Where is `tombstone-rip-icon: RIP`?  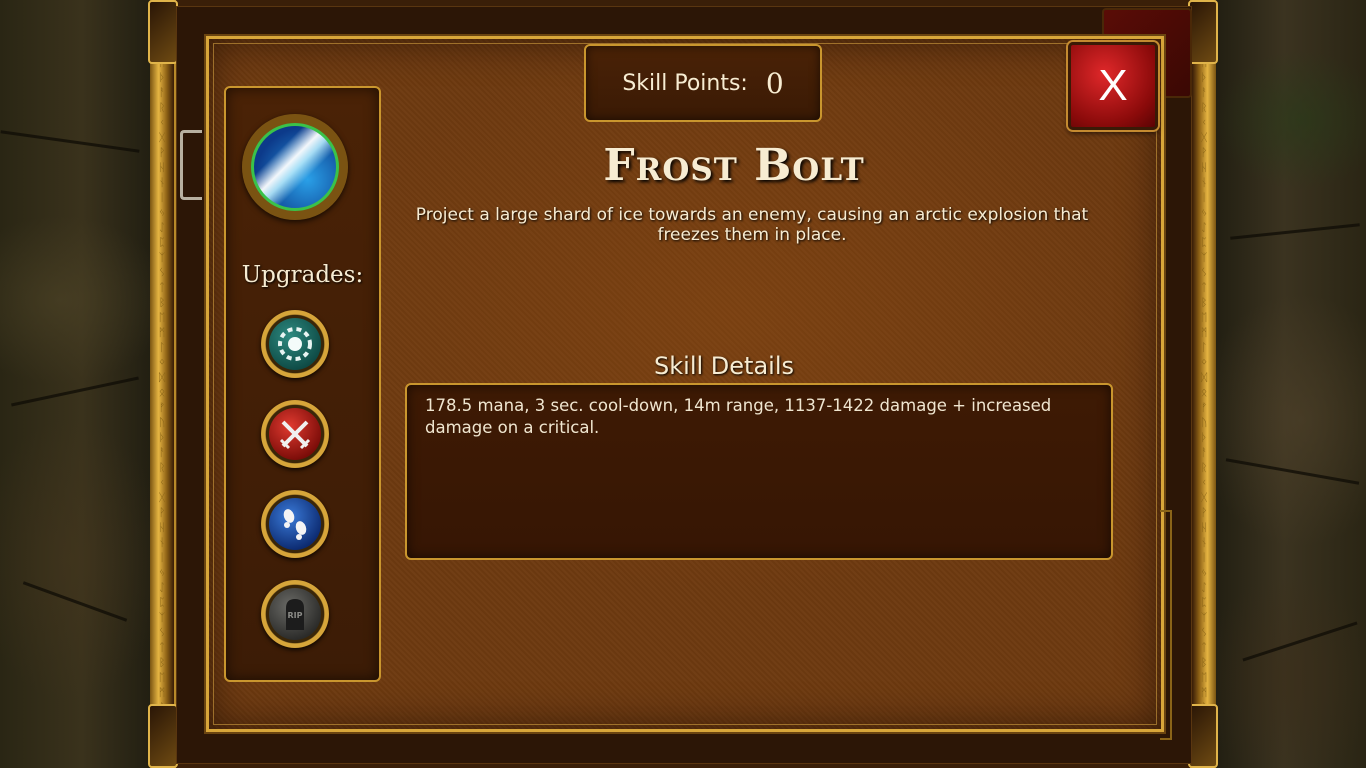 tombstone-rip-icon: RIP is located at coordinates (295, 614).